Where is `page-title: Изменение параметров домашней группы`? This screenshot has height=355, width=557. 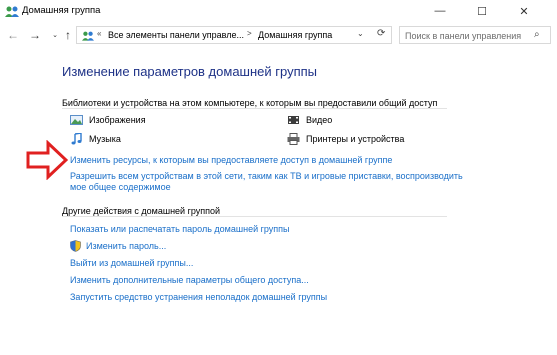
page-title: Изменение параметров домашней группы is located at coordinates (190, 71).